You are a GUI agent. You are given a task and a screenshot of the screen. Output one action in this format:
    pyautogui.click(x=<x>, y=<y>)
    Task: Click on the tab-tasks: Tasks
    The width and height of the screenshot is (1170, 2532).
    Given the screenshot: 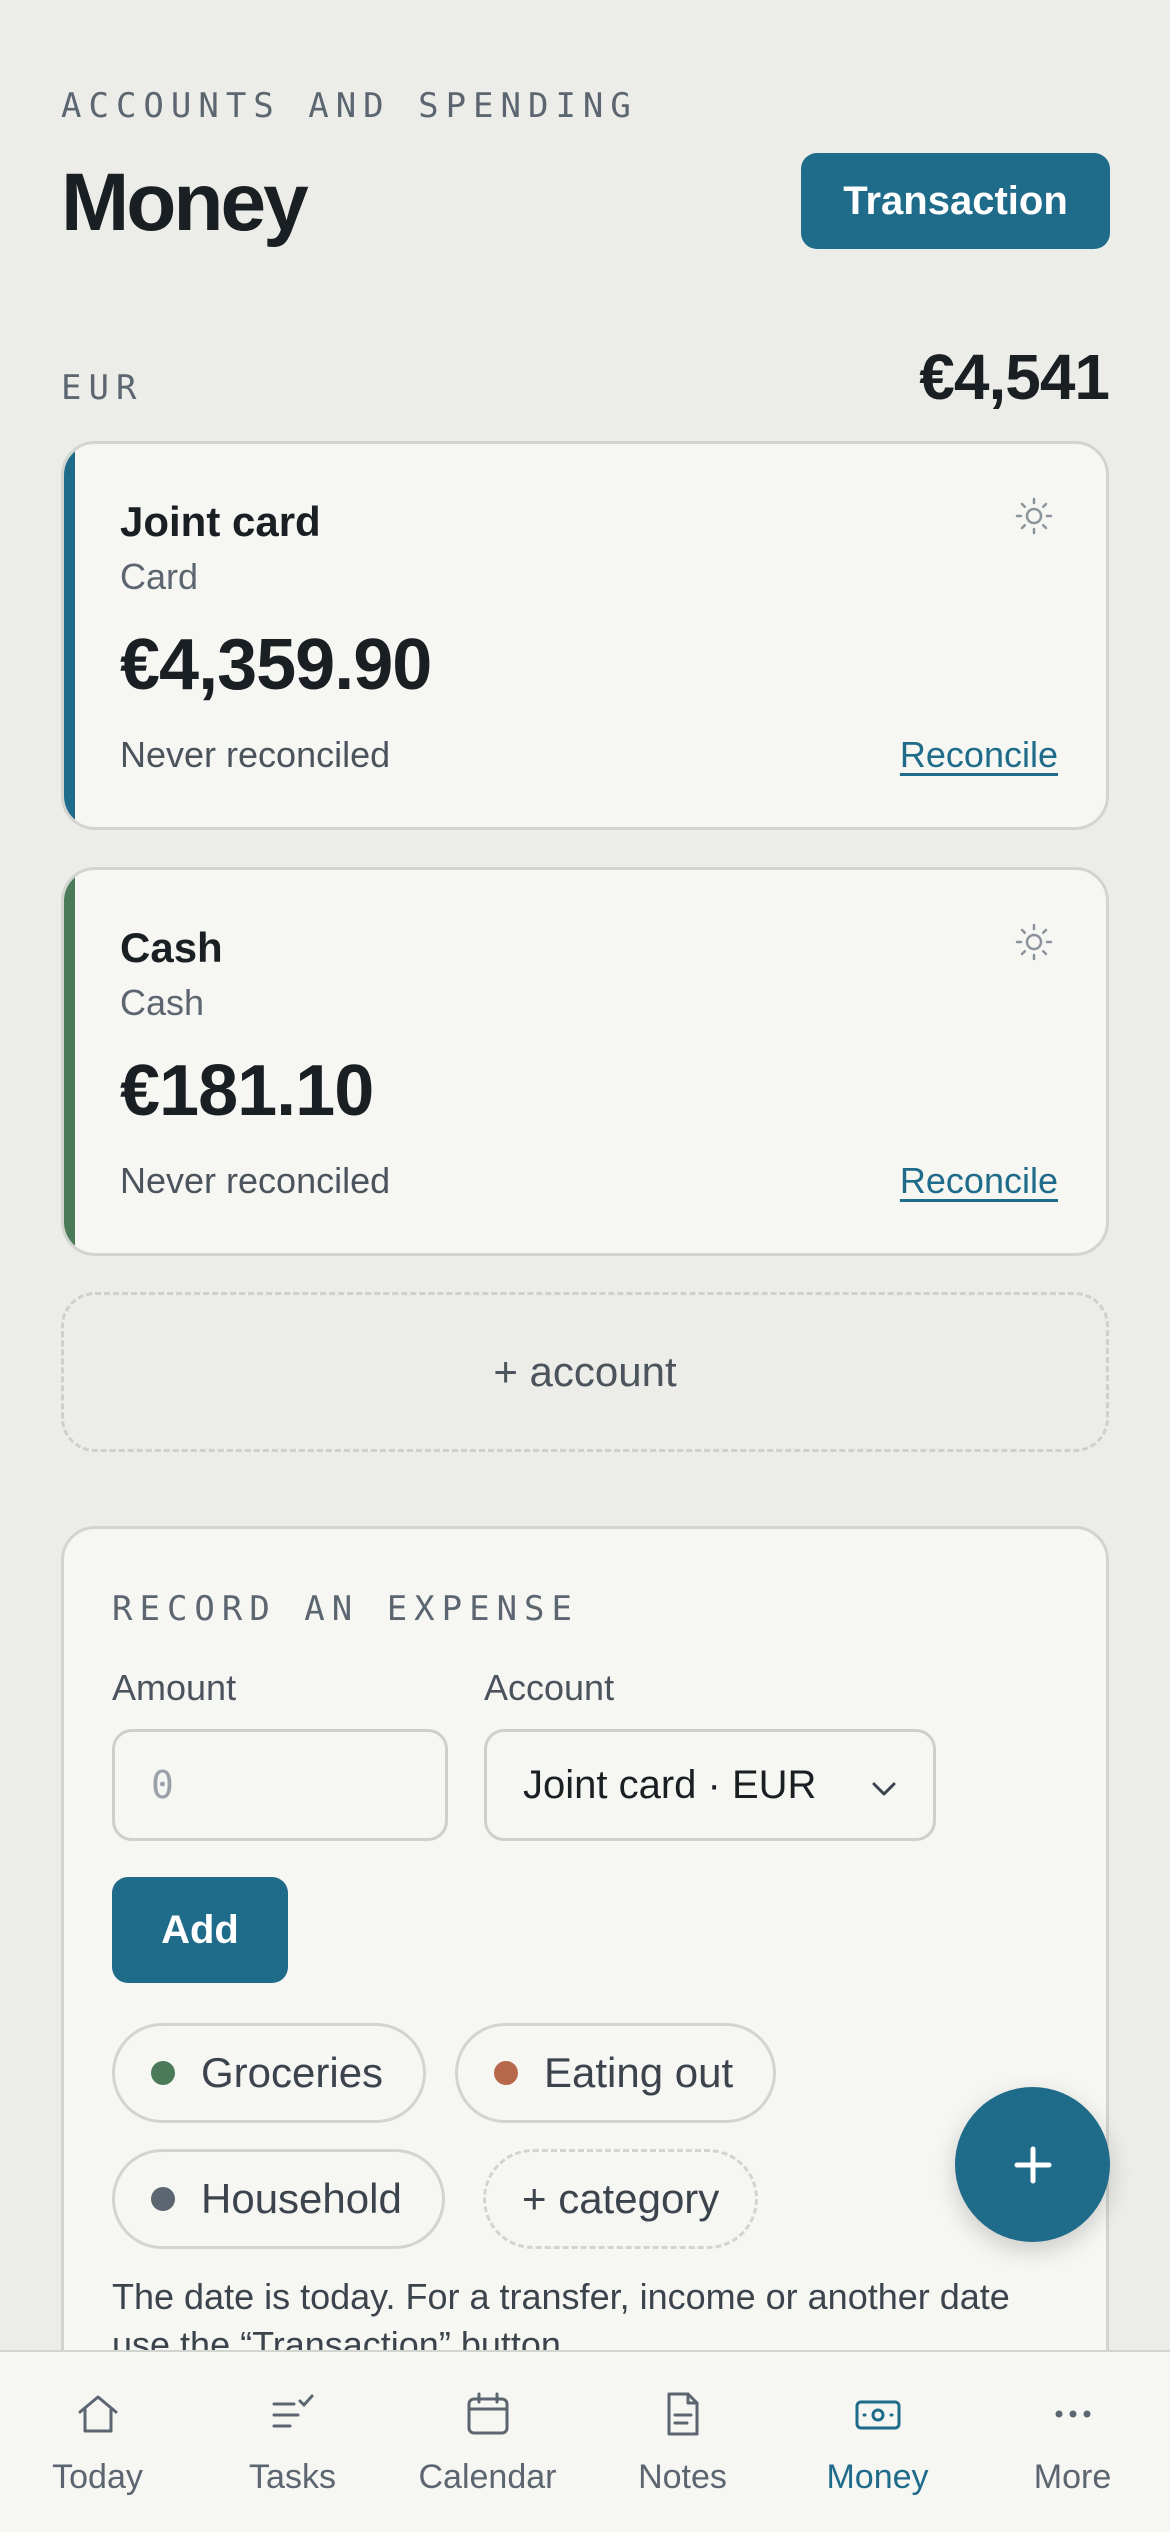 What is the action you would take?
    pyautogui.click(x=292, y=2442)
    